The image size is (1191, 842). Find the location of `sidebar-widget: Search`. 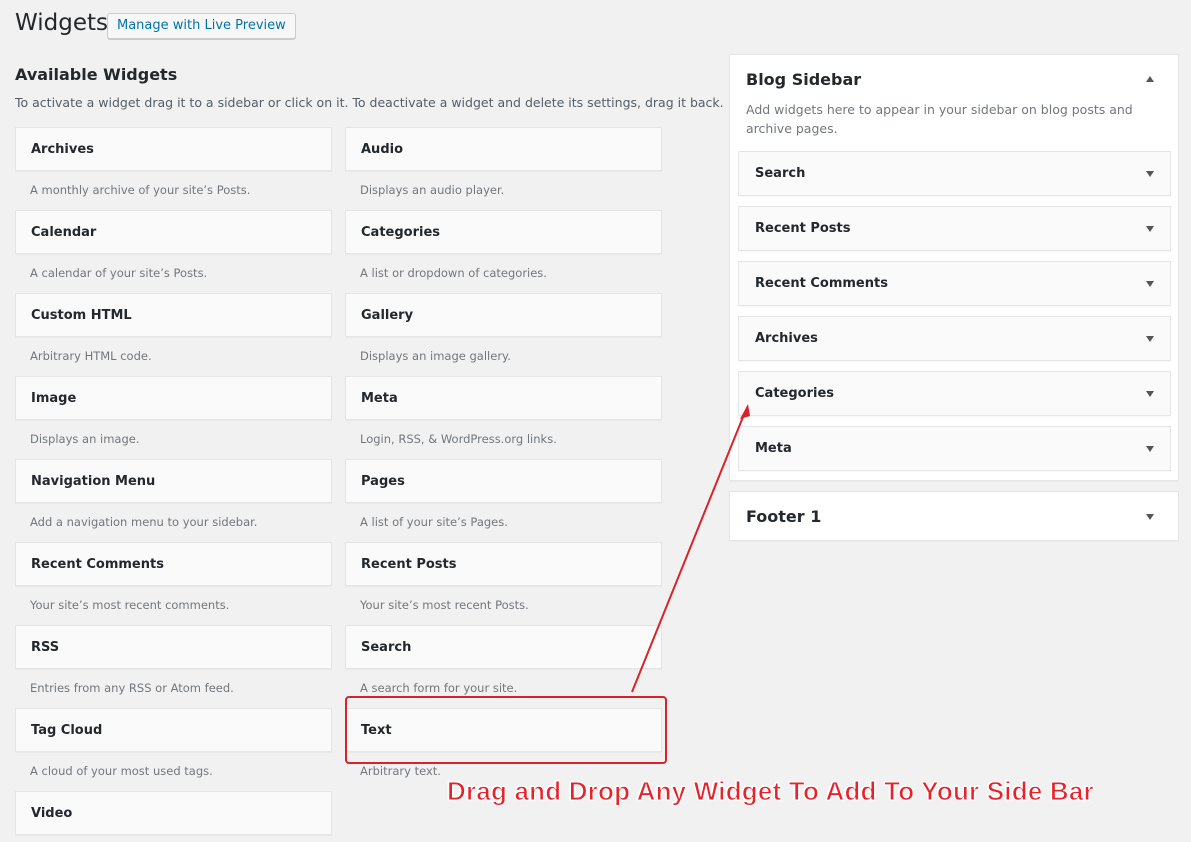

sidebar-widget: Search is located at coordinates (954, 173).